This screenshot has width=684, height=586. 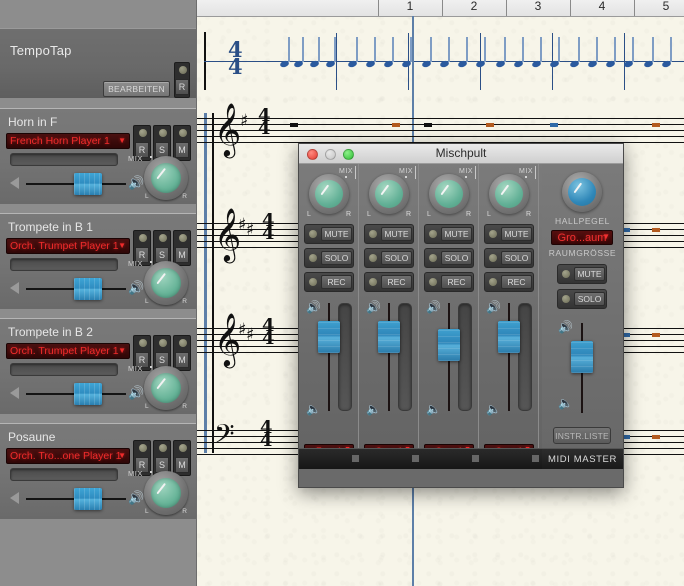 I want to click on tempotap-edit-button: BEARBEITEN, so click(x=136, y=89).